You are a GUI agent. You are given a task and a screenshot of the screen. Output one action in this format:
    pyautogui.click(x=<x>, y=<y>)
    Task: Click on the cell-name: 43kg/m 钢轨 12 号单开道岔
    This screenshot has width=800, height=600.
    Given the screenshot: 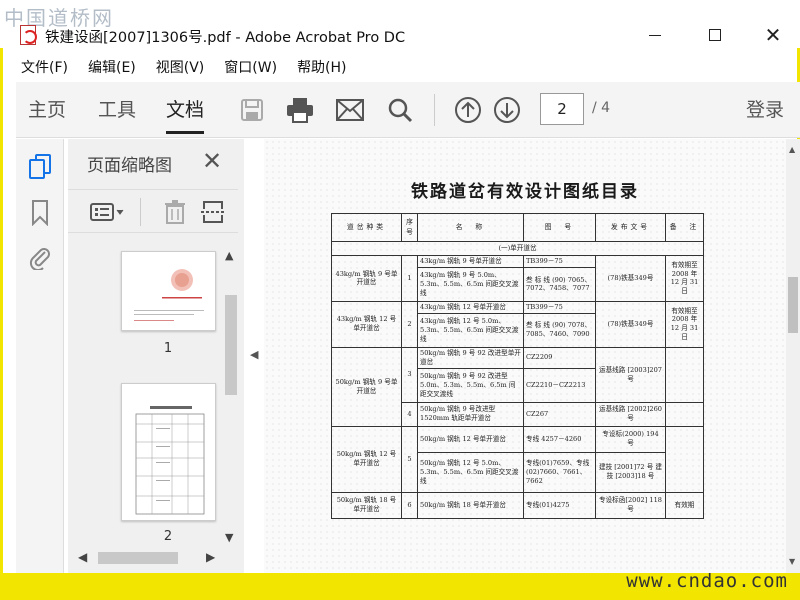 What is the action you would take?
    pyautogui.click(x=470, y=307)
    